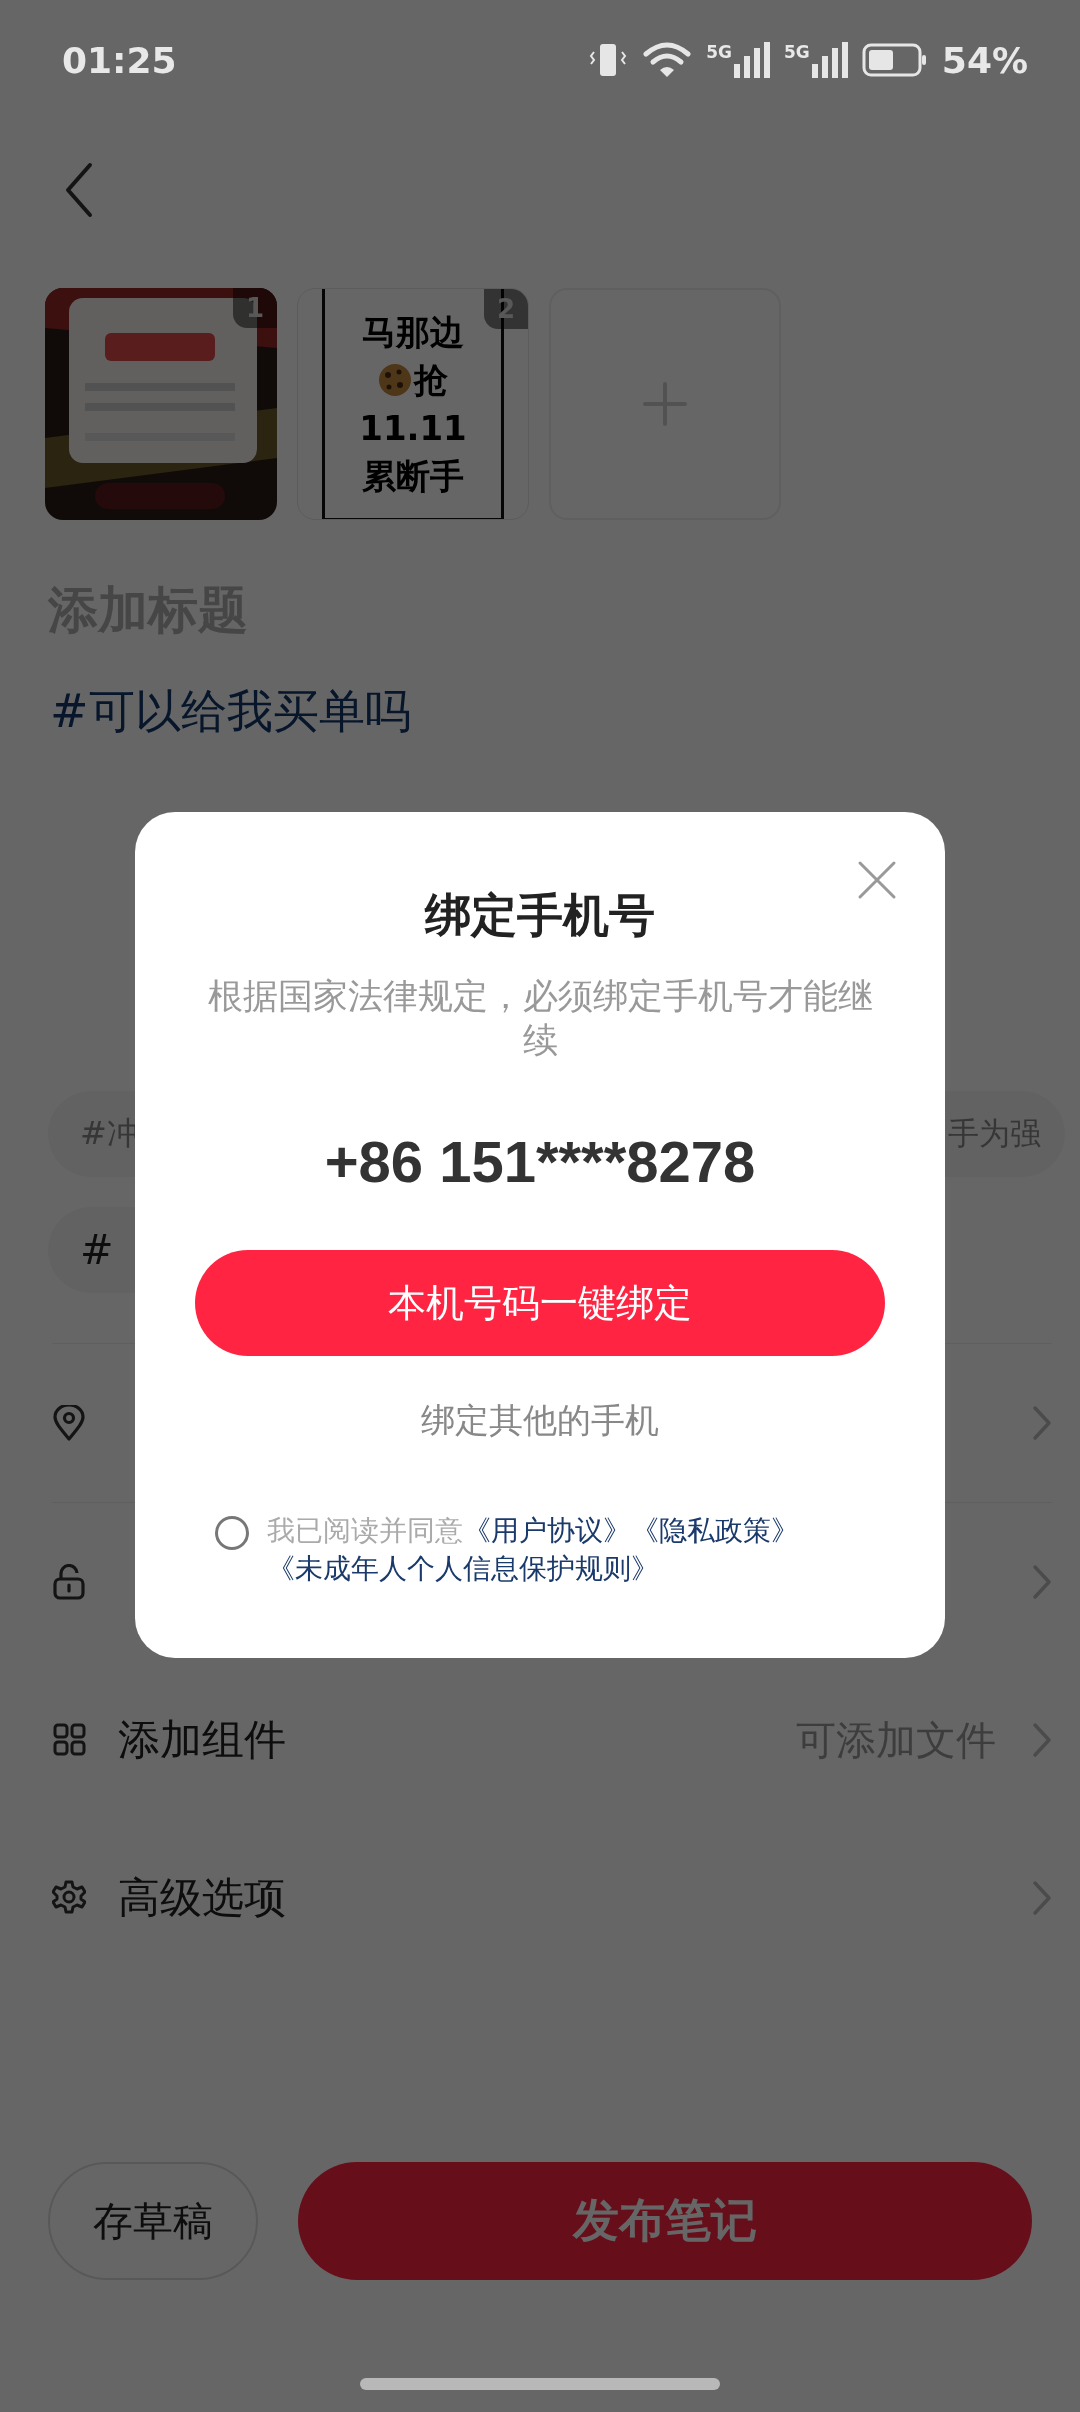  Describe the element at coordinates (540, 1162) in the screenshot. I see `phone-number: +86 151****8278` at that location.